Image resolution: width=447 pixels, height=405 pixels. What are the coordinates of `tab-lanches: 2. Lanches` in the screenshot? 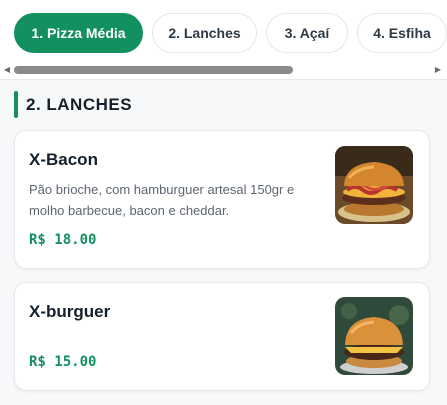 It's located at (204, 33).